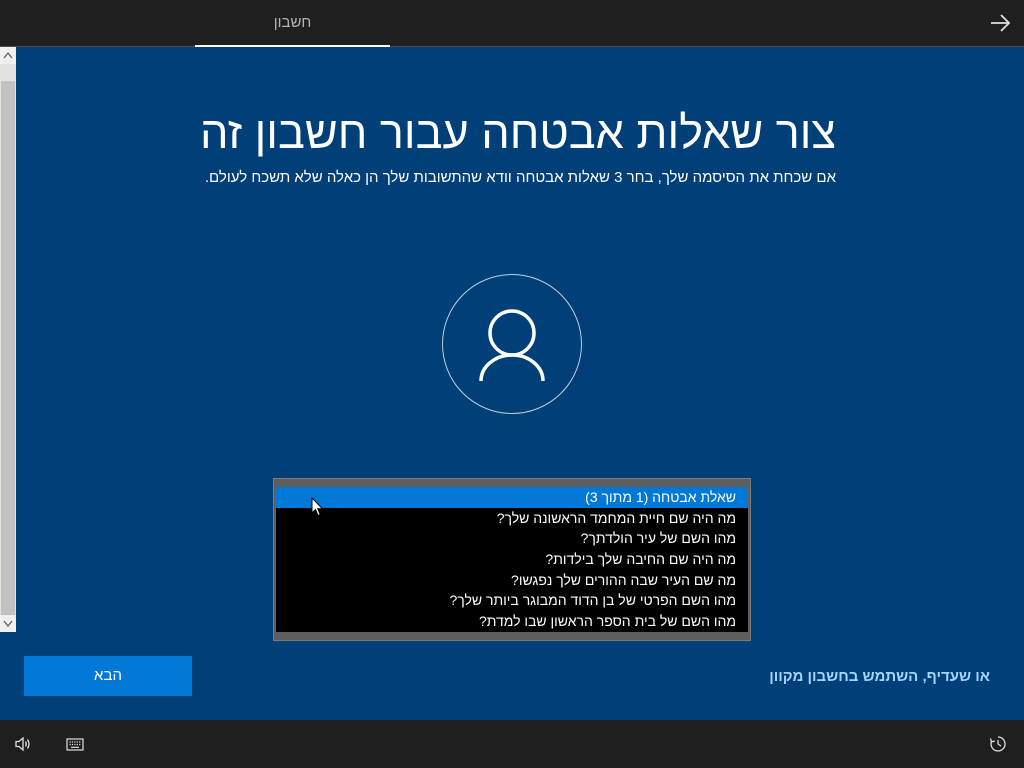  Describe the element at coordinates (512, 580) in the screenshot. I see `dropdown-option: מה שם העיר שבה ההורים שלך נפגשו?` at that location.